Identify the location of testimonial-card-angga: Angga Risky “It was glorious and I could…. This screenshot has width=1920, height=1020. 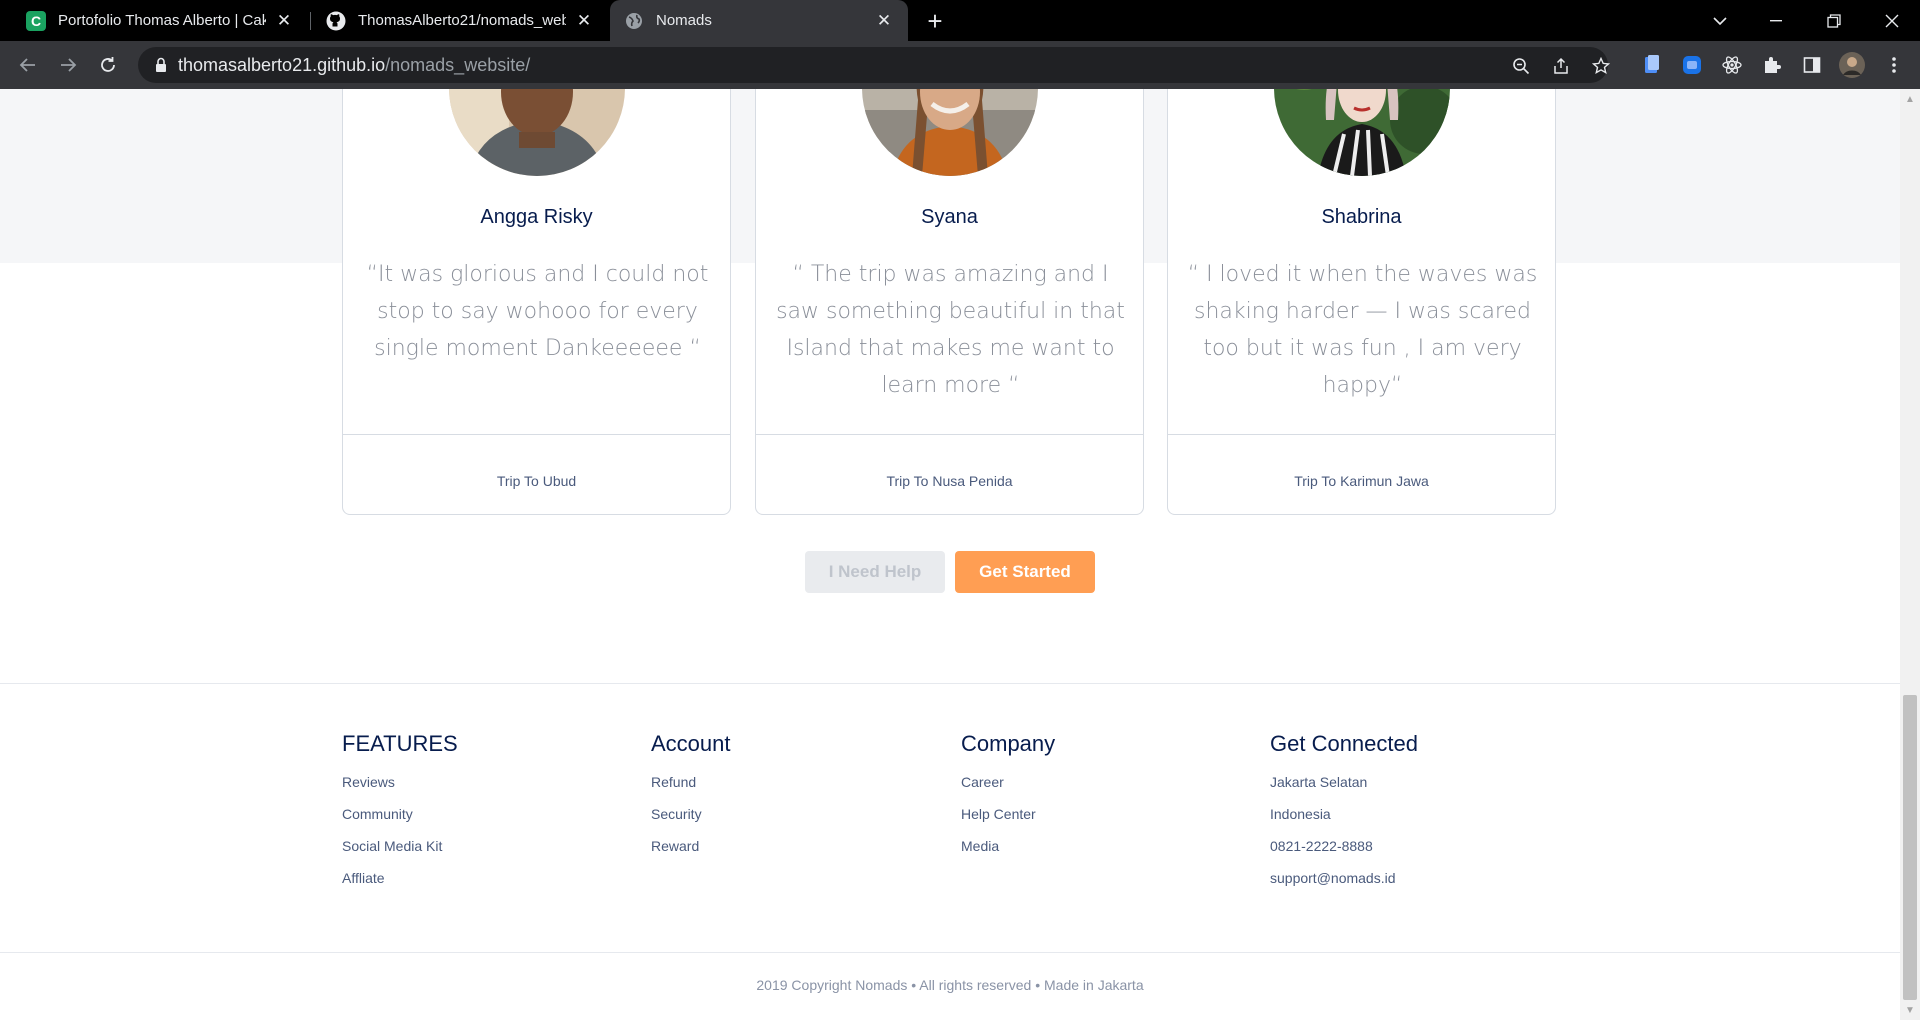
(536, 302).